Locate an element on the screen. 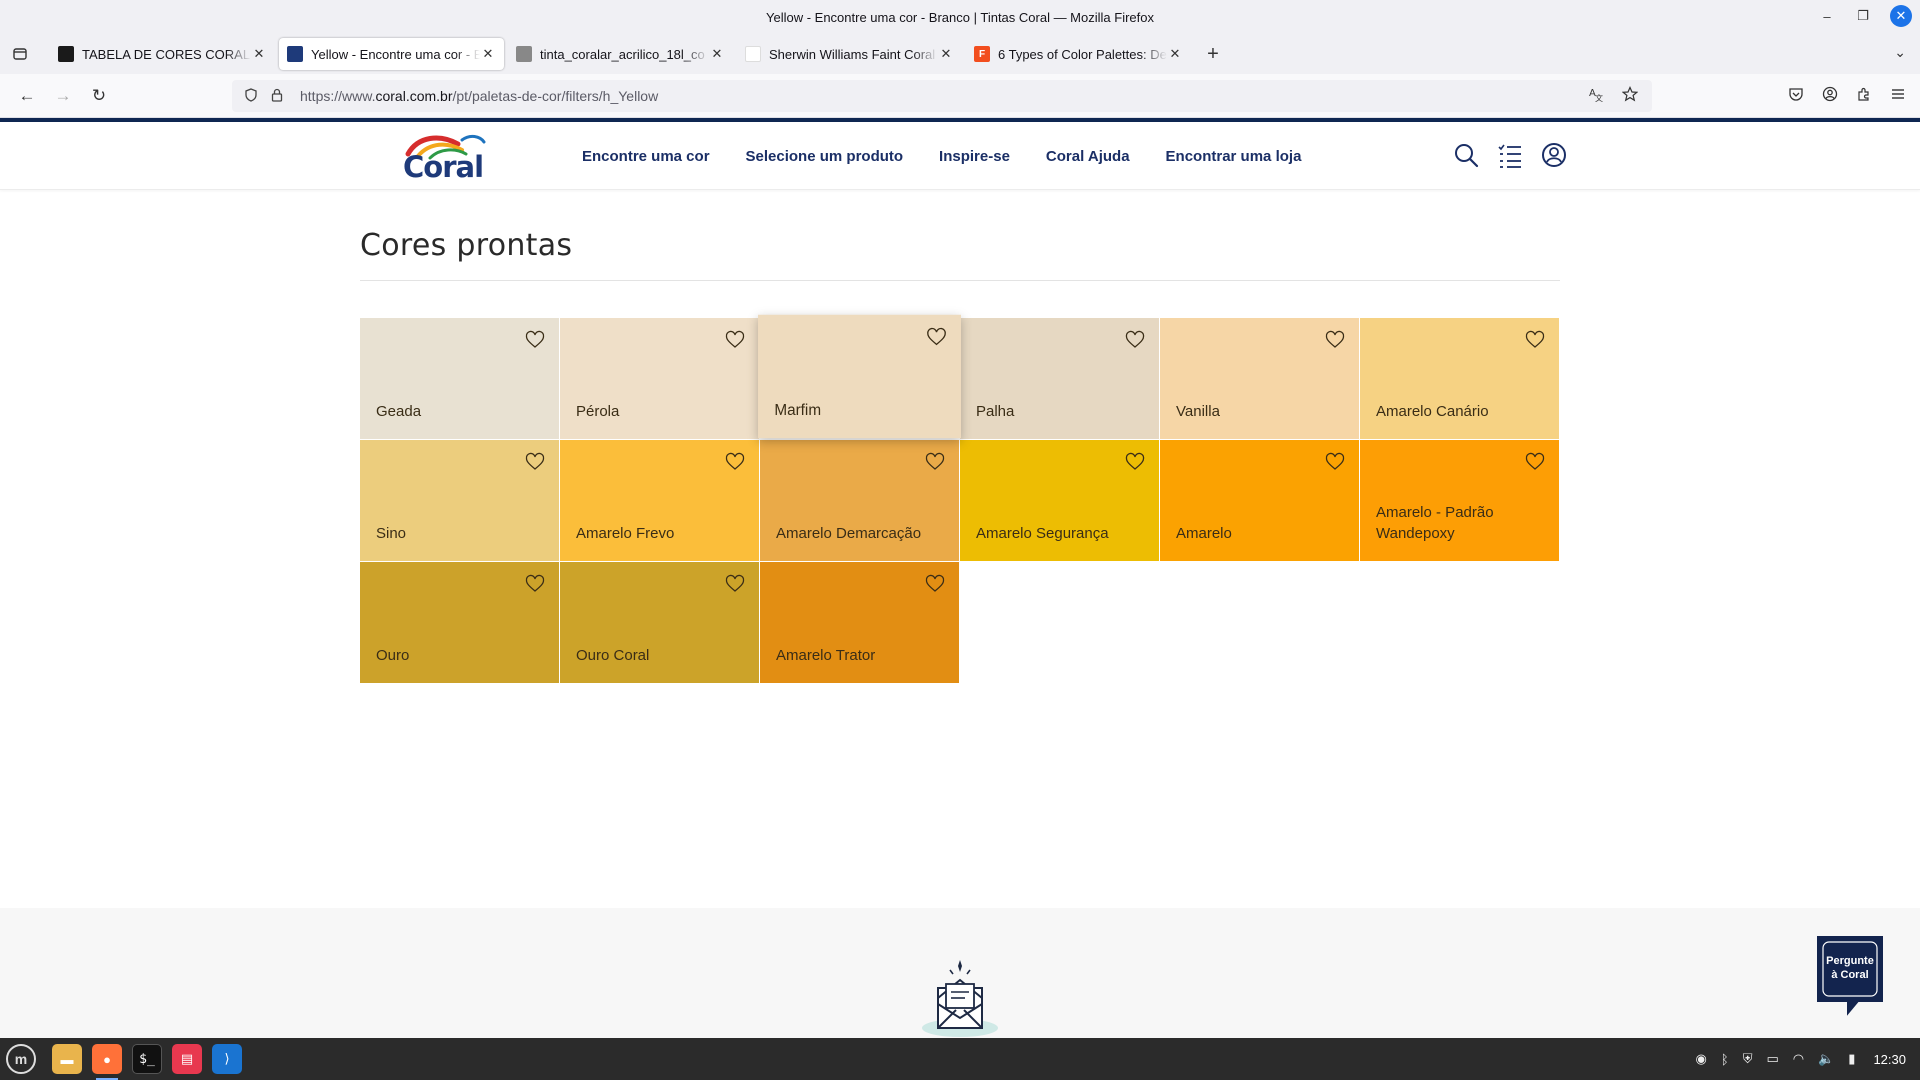 The width and height of the screenshot is (1920, 1080). coral-logo: Coral is located at coordinates (450, 158).